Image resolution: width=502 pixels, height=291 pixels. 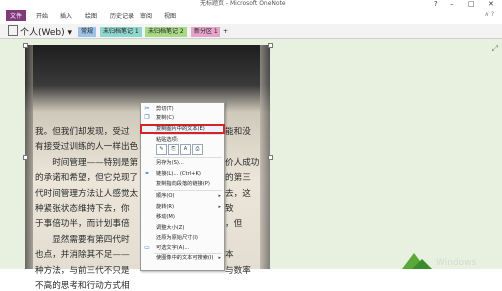 I want to click on book-text-line: 能和没, so click(x=238, y=132).